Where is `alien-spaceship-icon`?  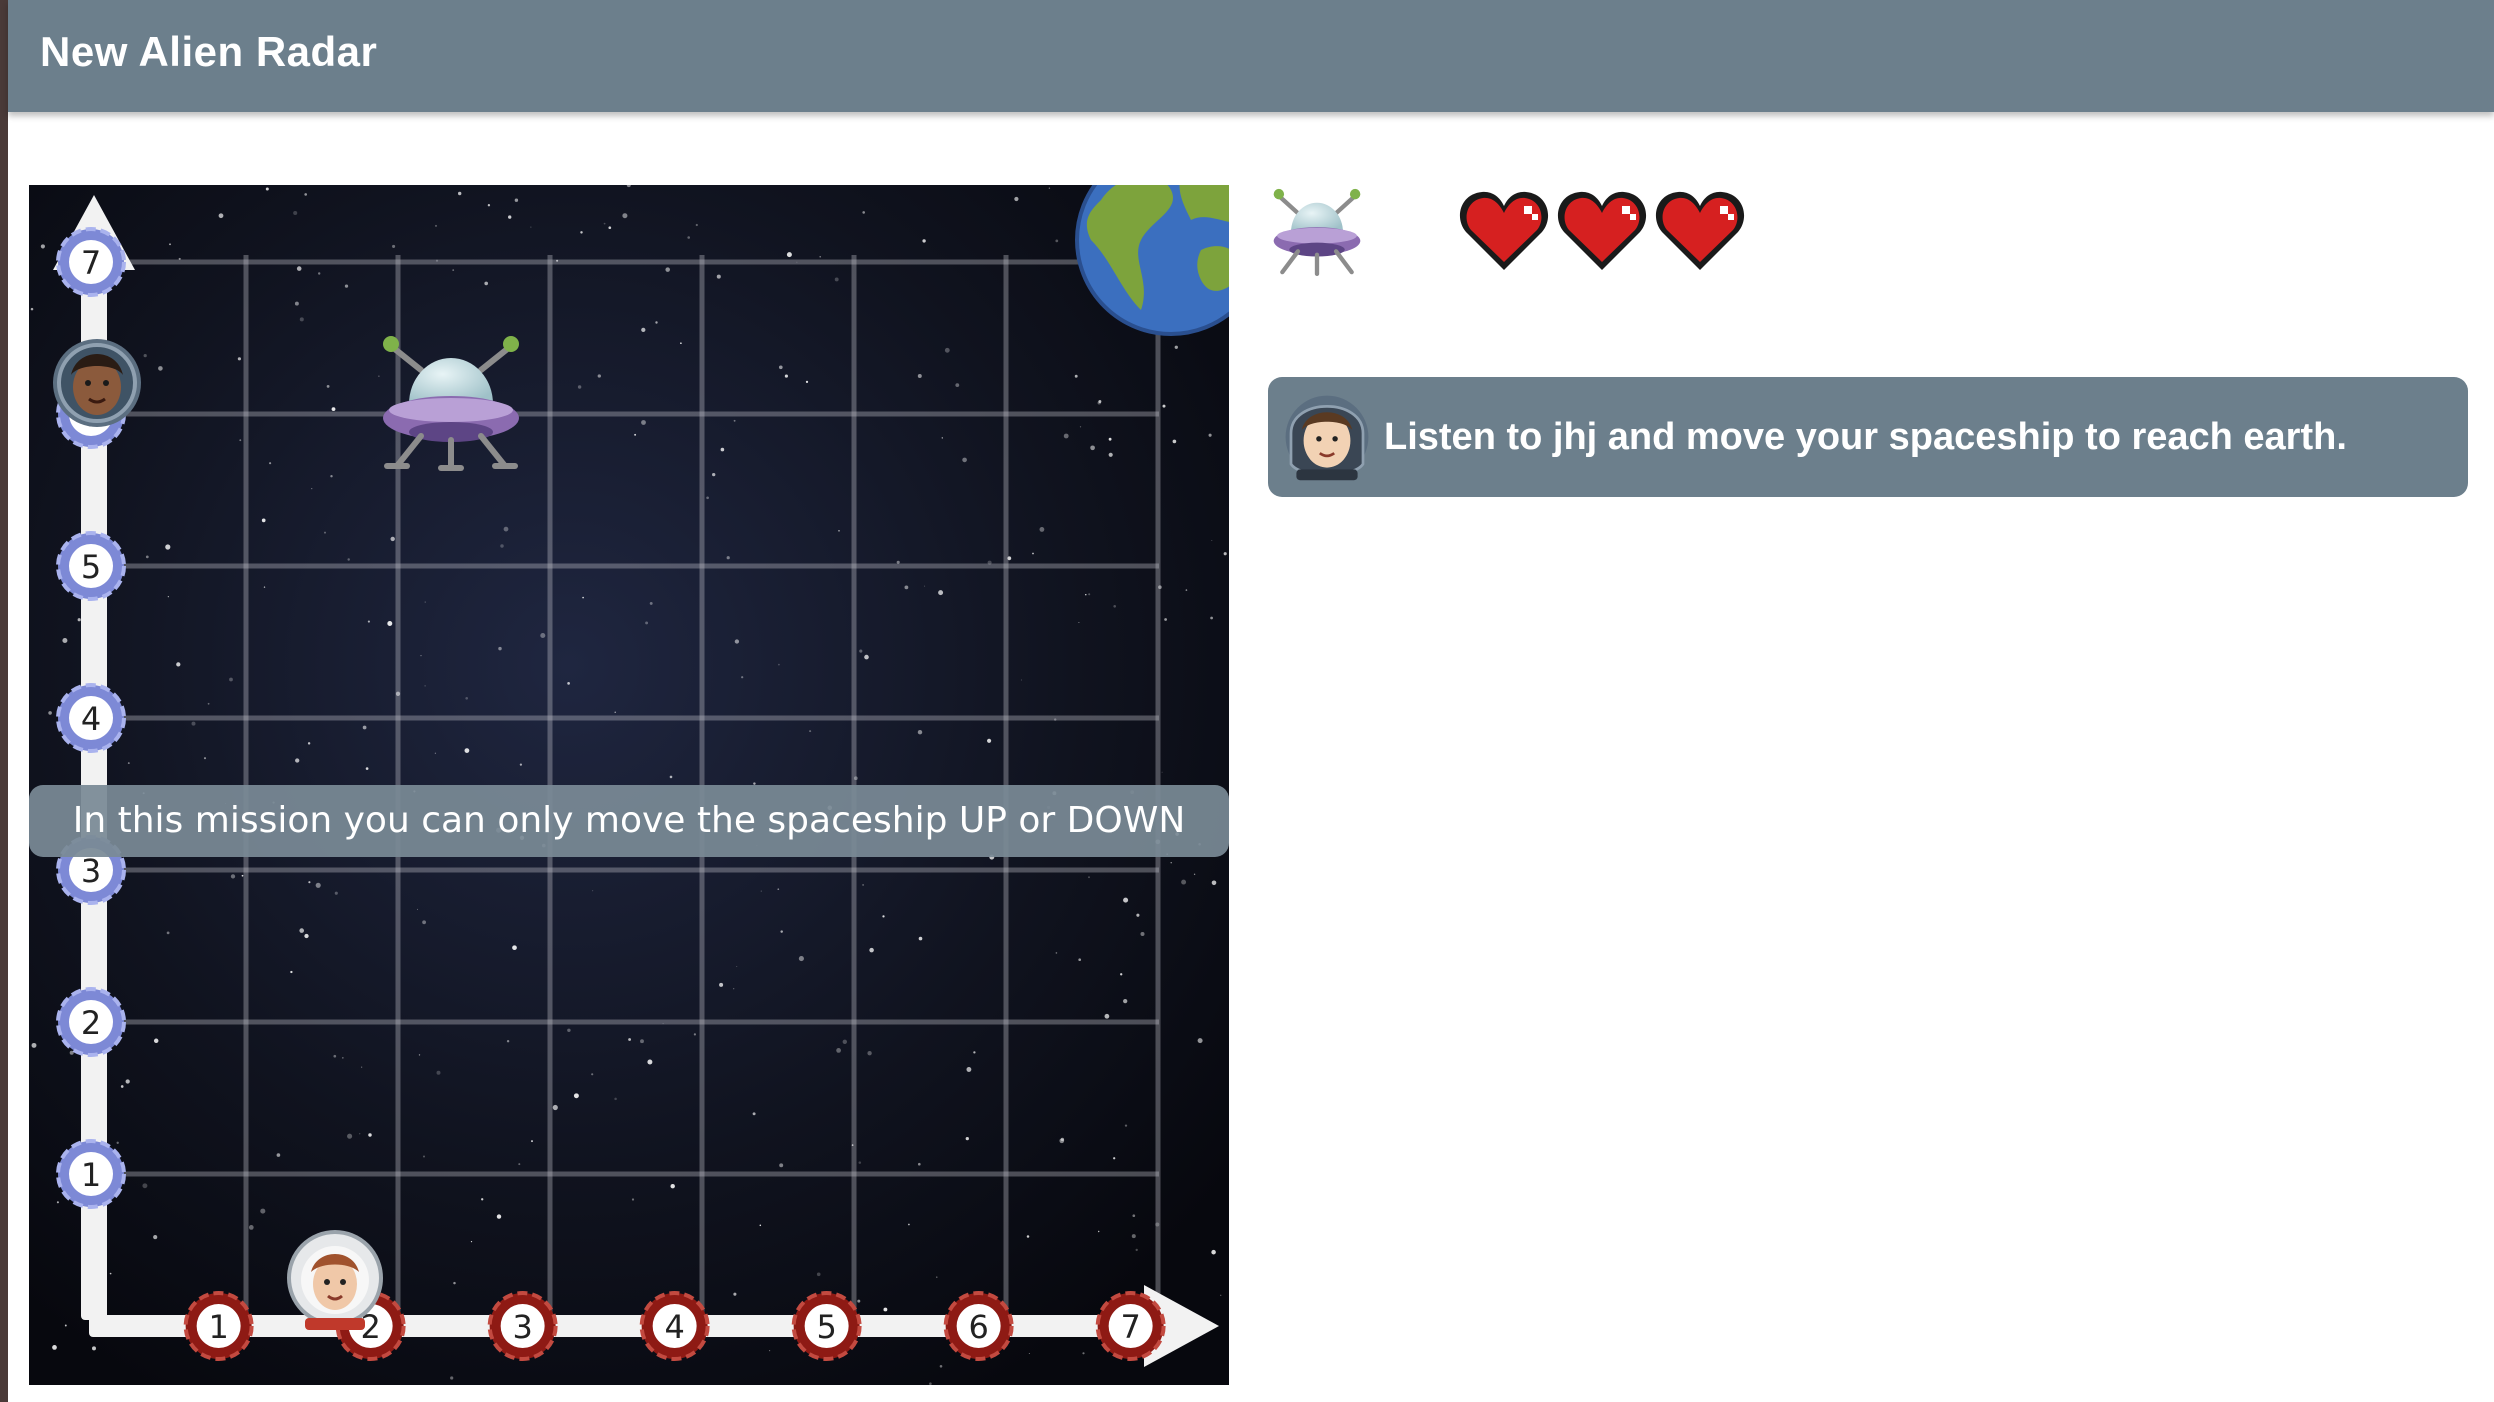
alien-spaceship-icon is located at coordinates (1317, 232).